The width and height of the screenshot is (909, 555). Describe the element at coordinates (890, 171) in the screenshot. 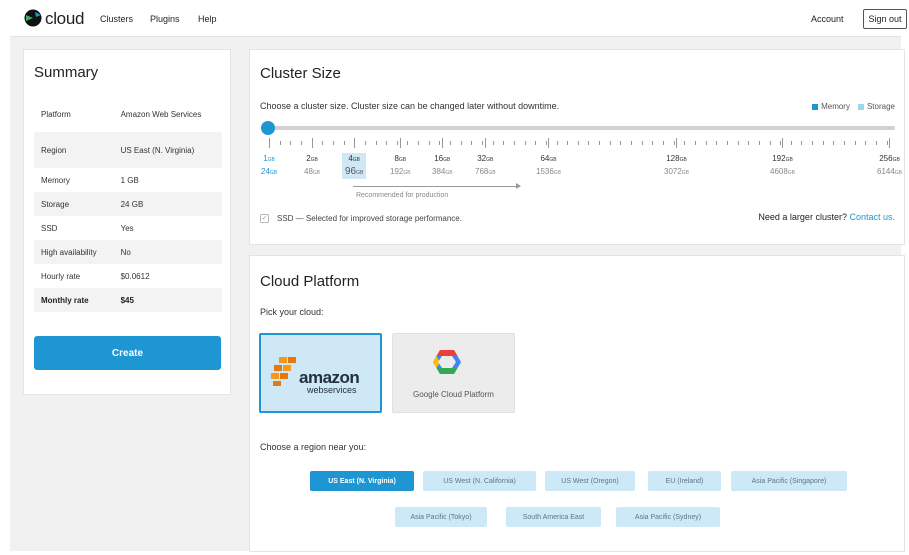

I see `size-storage-label: 6144GB` at that location.